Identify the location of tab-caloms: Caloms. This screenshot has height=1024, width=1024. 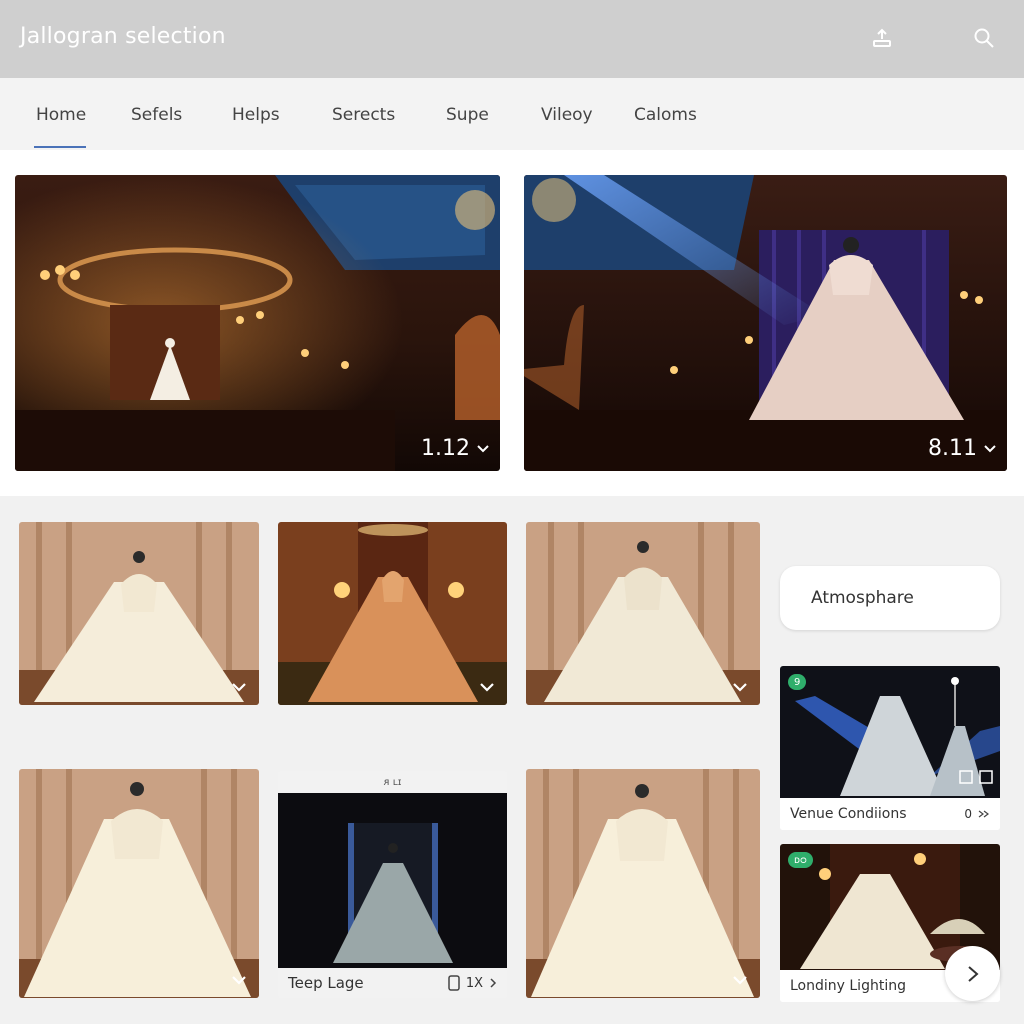
(665, 115).